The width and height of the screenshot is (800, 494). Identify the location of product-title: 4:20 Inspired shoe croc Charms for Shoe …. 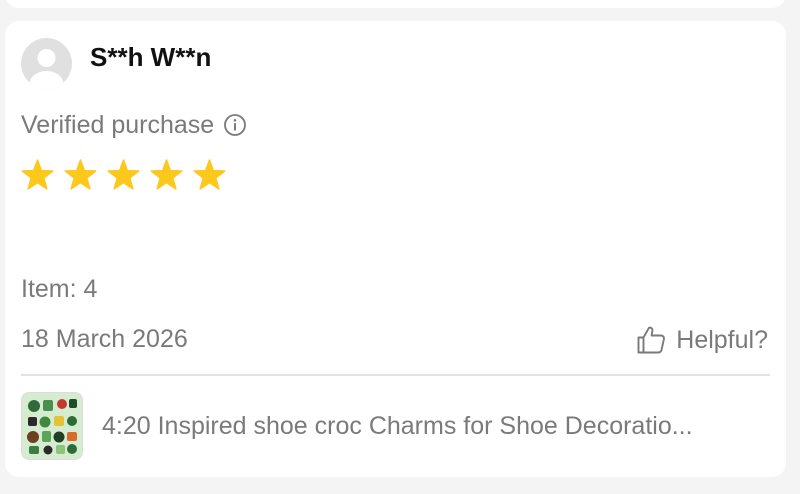
(397, 425).